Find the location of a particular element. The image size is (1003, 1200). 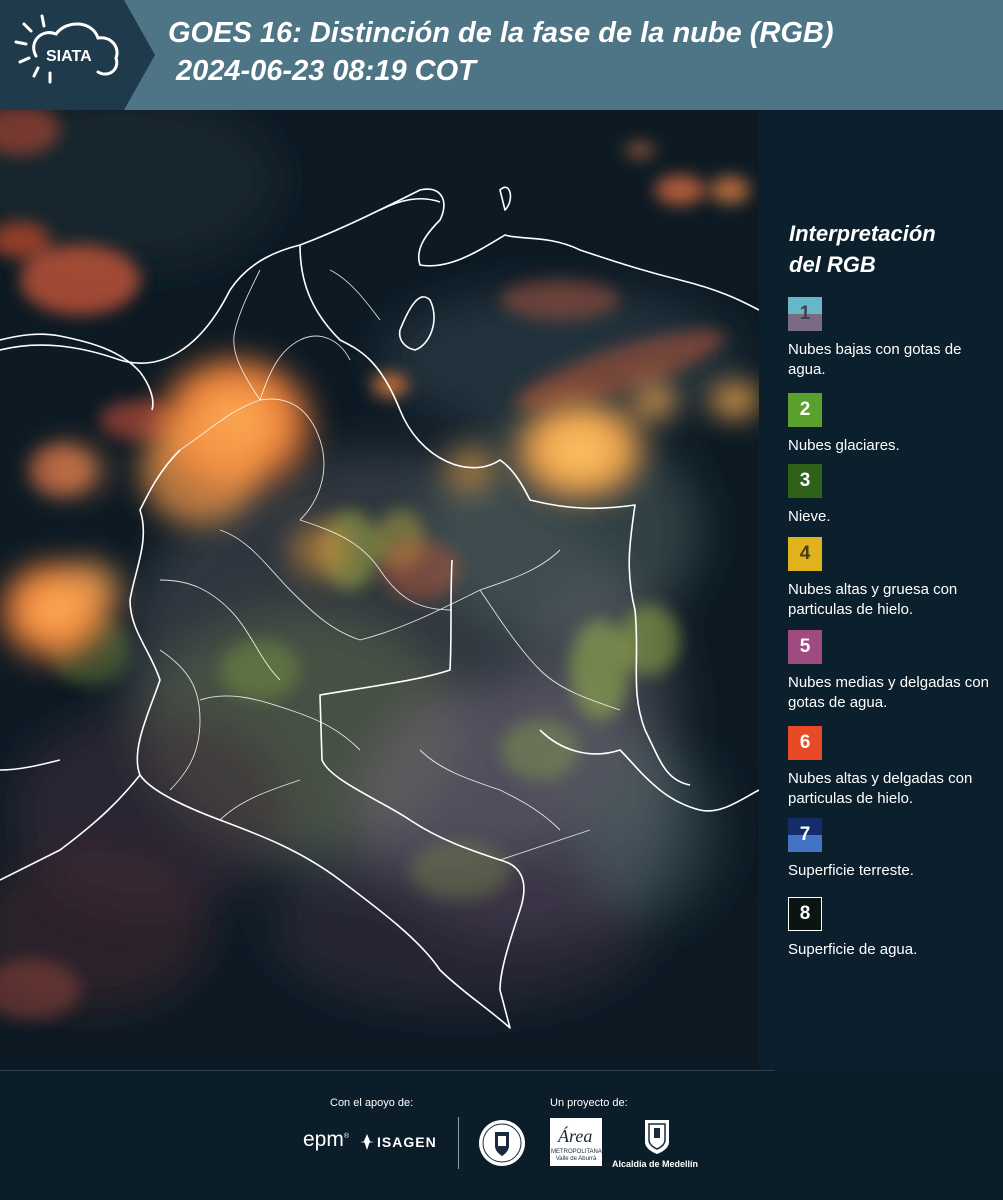

footer-divider-line is located at coordinates (387, 1070).